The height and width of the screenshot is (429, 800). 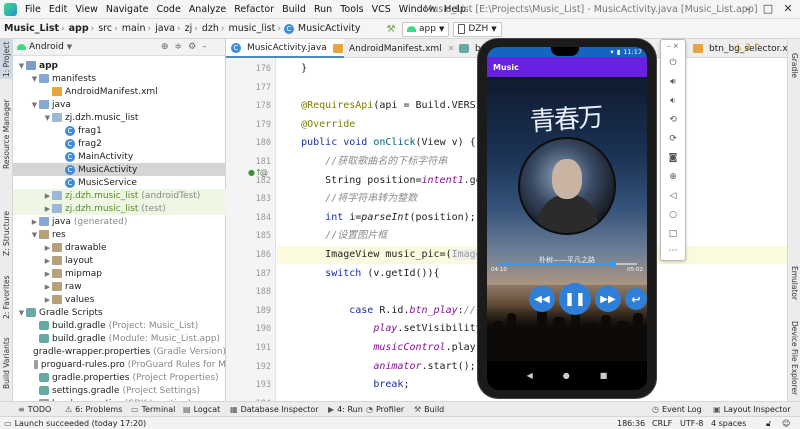 What do you see at coordinates (6, 363) in the screenshot?
I see `build-variants-tab: Build Variants` at bounding box center [6, 363].